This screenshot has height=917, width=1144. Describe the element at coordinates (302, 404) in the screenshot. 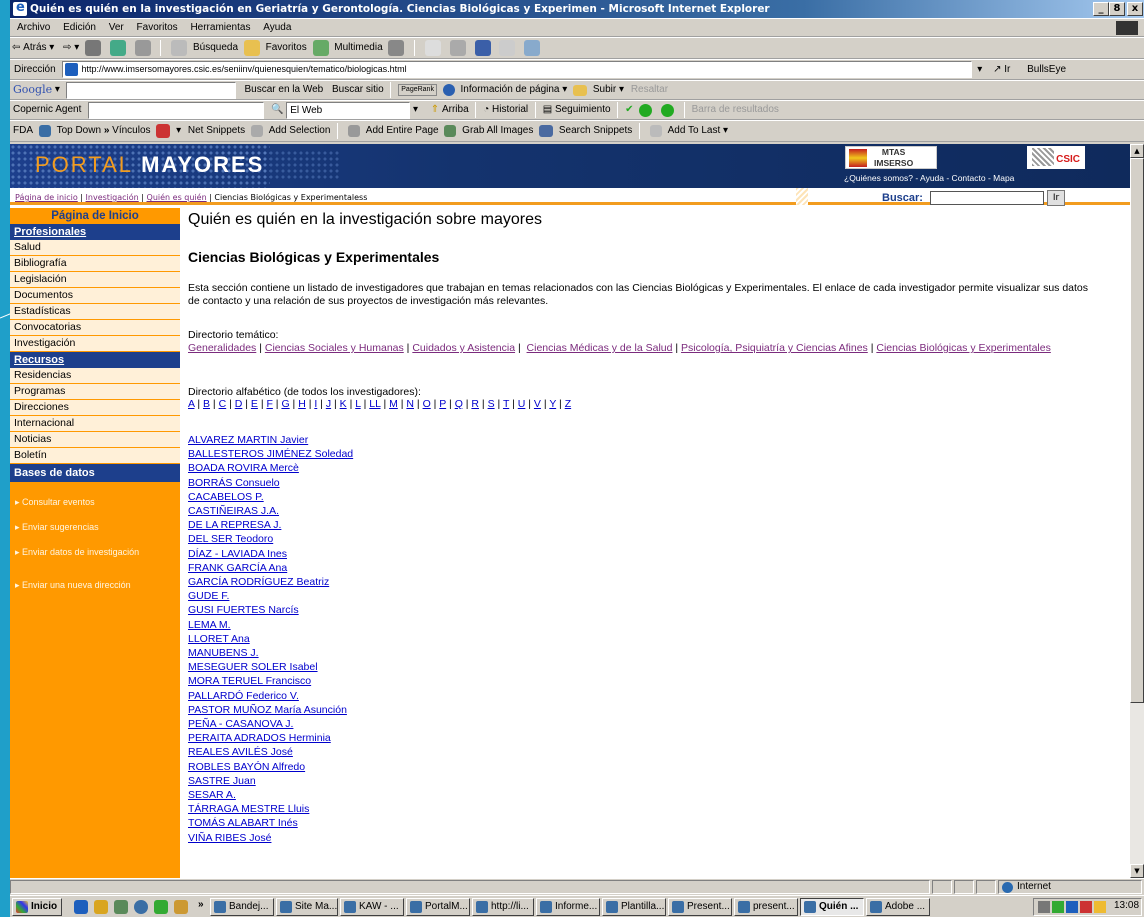

I see `letter-link: H` at that location.